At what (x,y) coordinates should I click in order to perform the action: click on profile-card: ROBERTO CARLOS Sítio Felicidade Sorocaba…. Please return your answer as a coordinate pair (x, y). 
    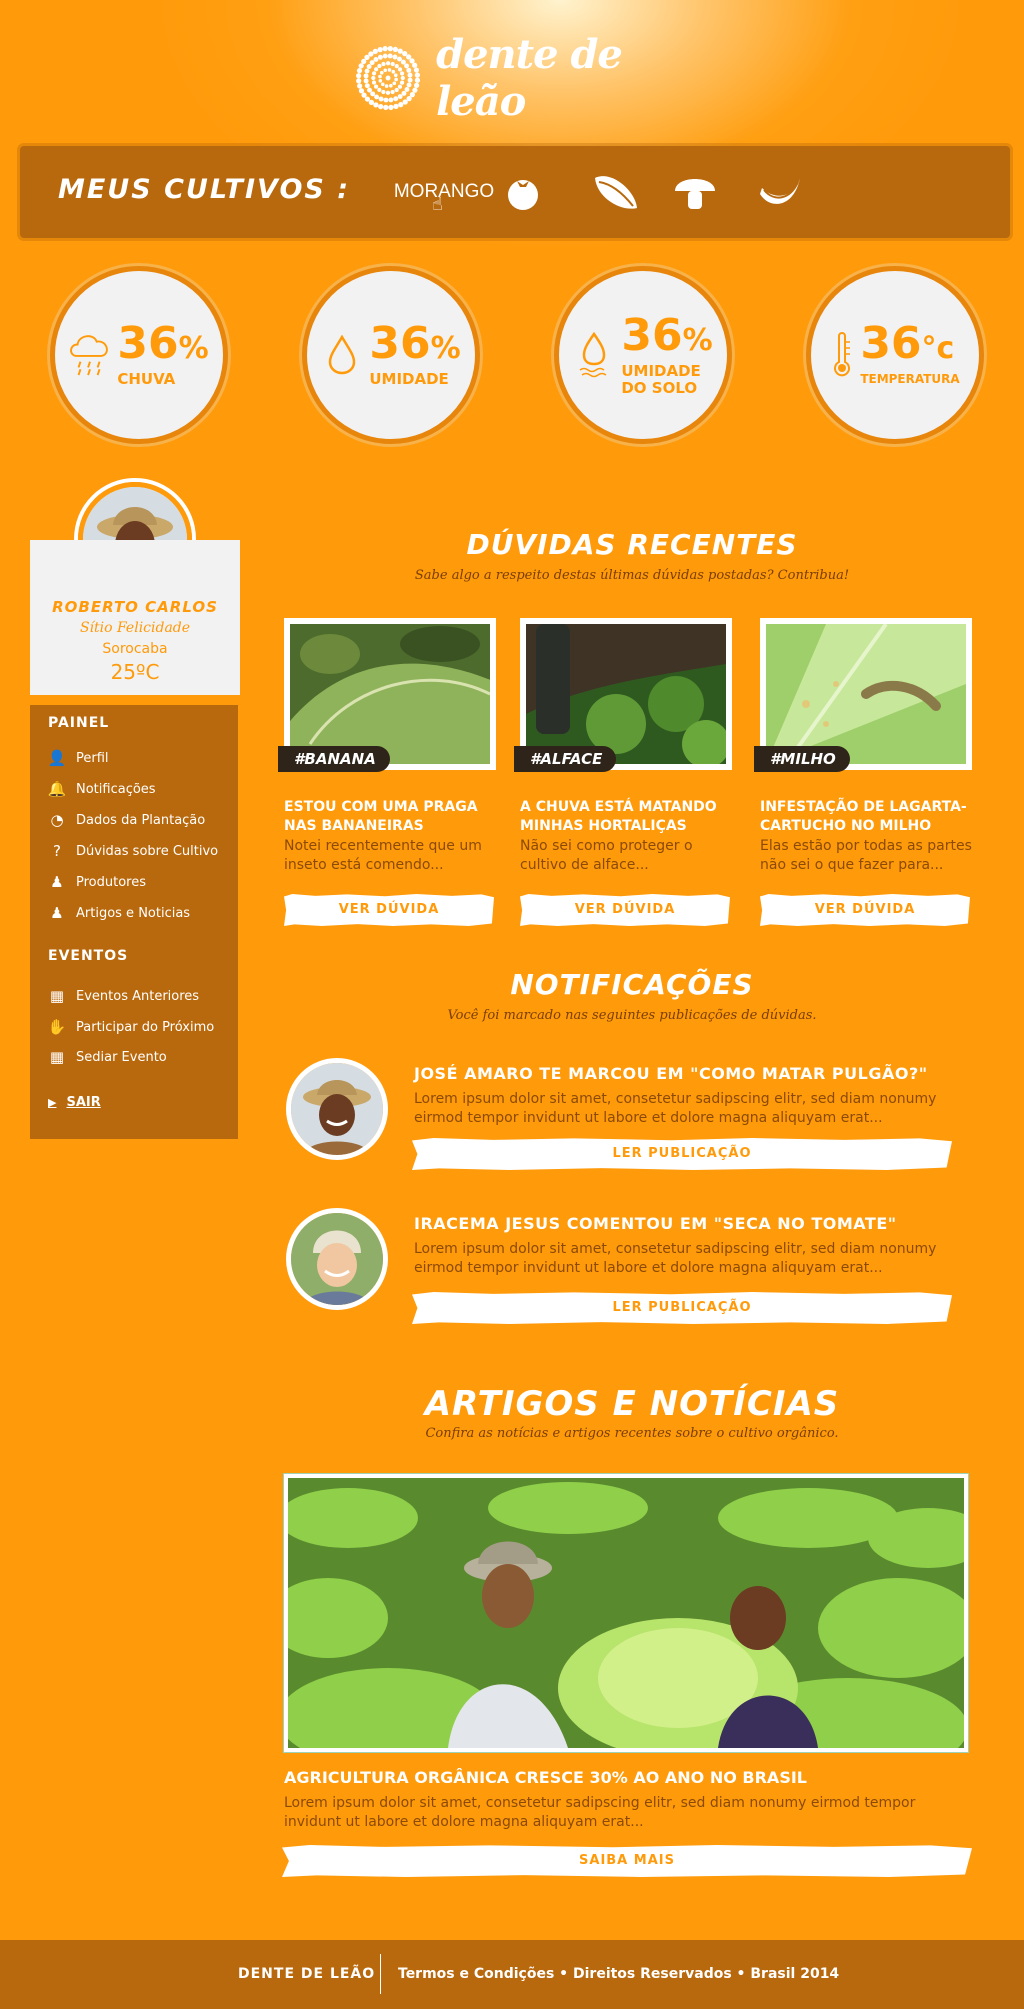
    Looking at the image, I should click on (135, 617).